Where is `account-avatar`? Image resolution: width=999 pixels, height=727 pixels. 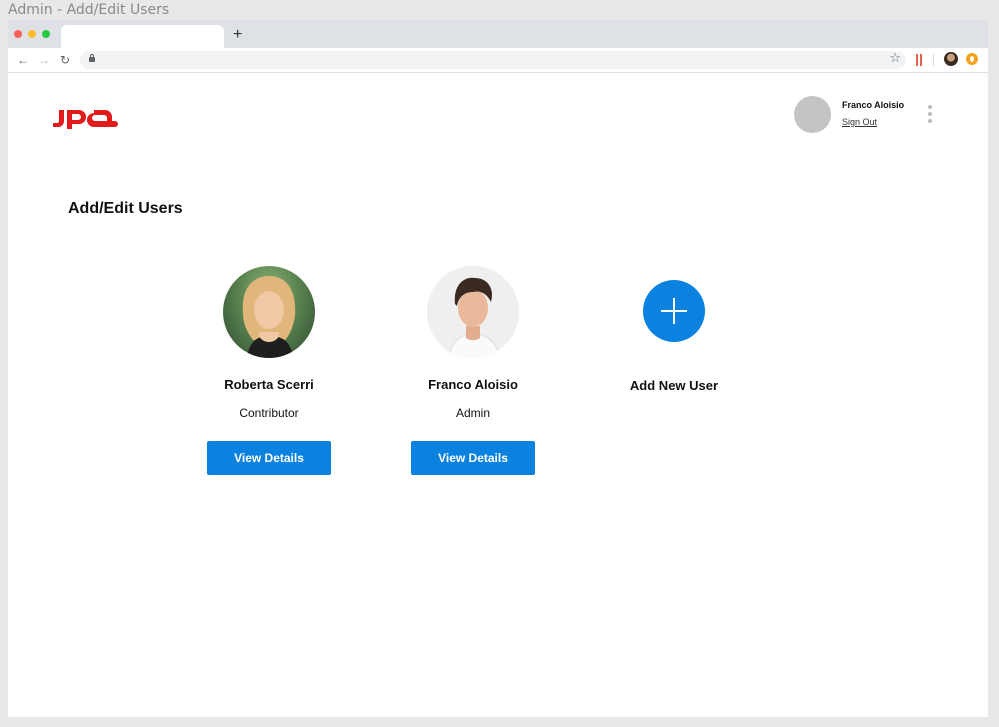 account-avatar is located at coordinates (812, 114).